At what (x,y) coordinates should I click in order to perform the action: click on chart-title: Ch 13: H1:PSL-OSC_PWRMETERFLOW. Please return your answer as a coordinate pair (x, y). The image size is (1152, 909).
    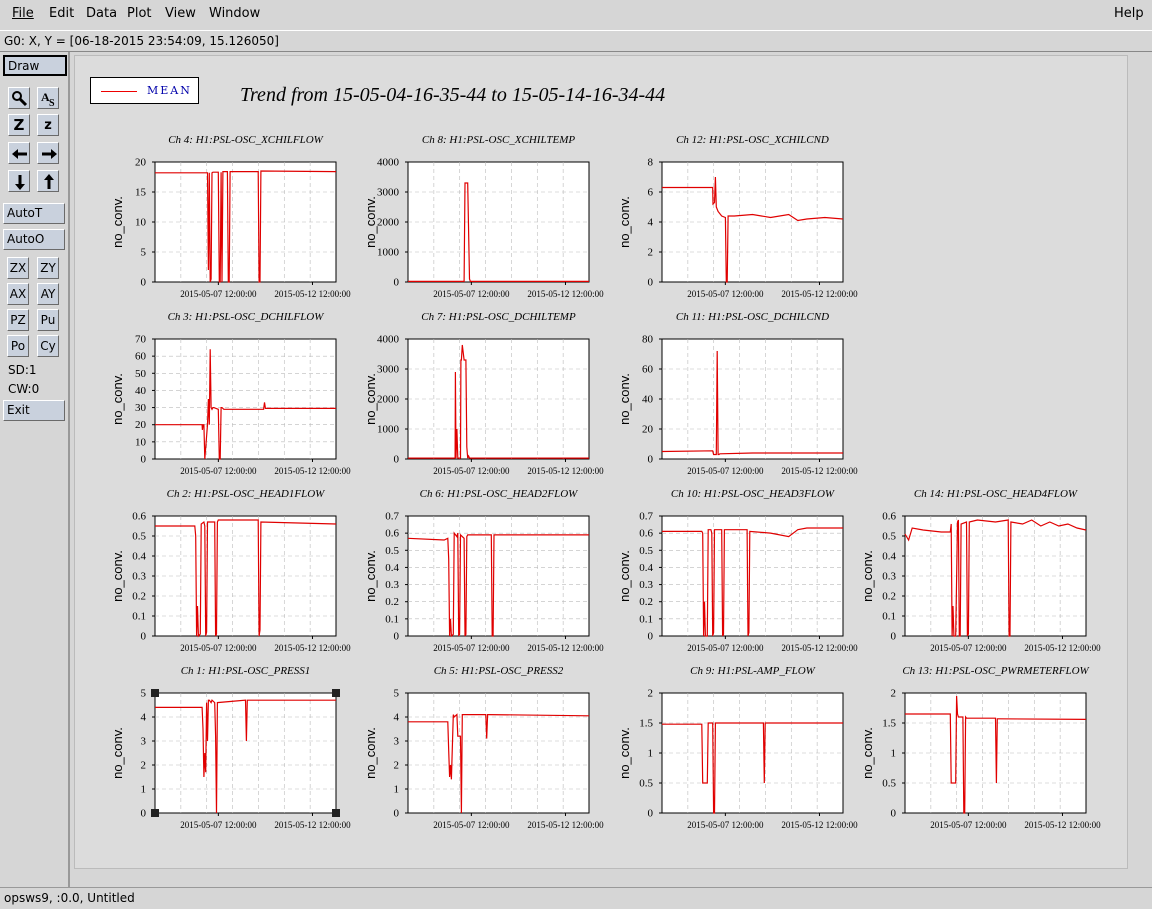
    Looking at the image, I should click on (995, 671).